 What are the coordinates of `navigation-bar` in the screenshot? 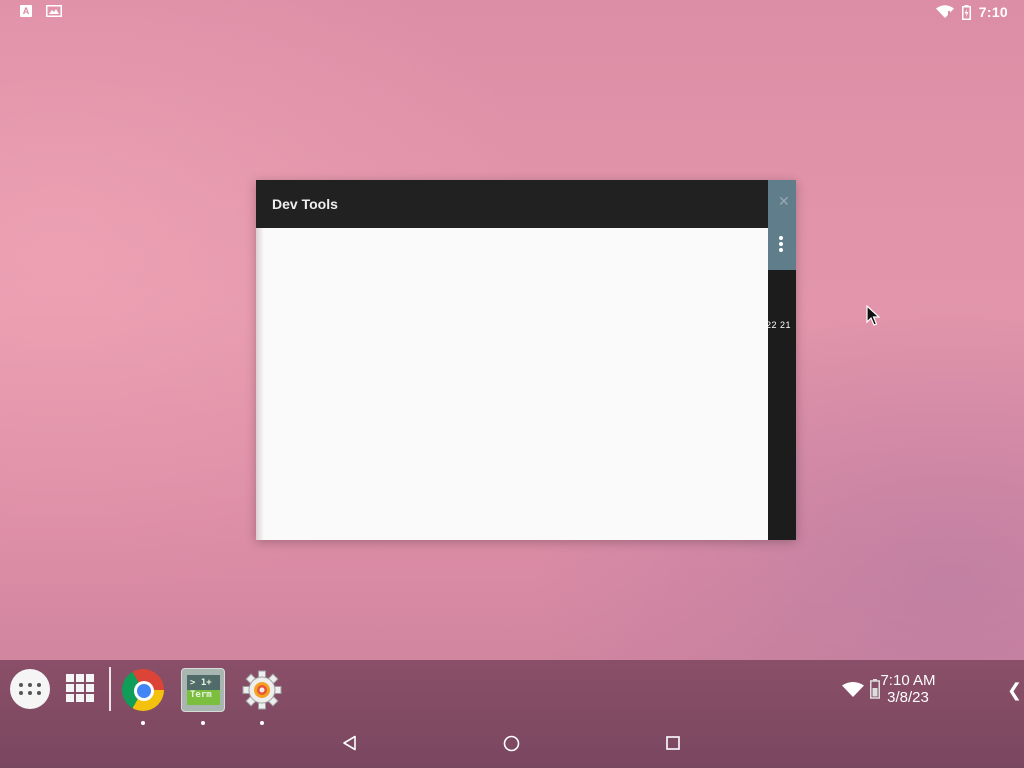 It's located at (512, 744).